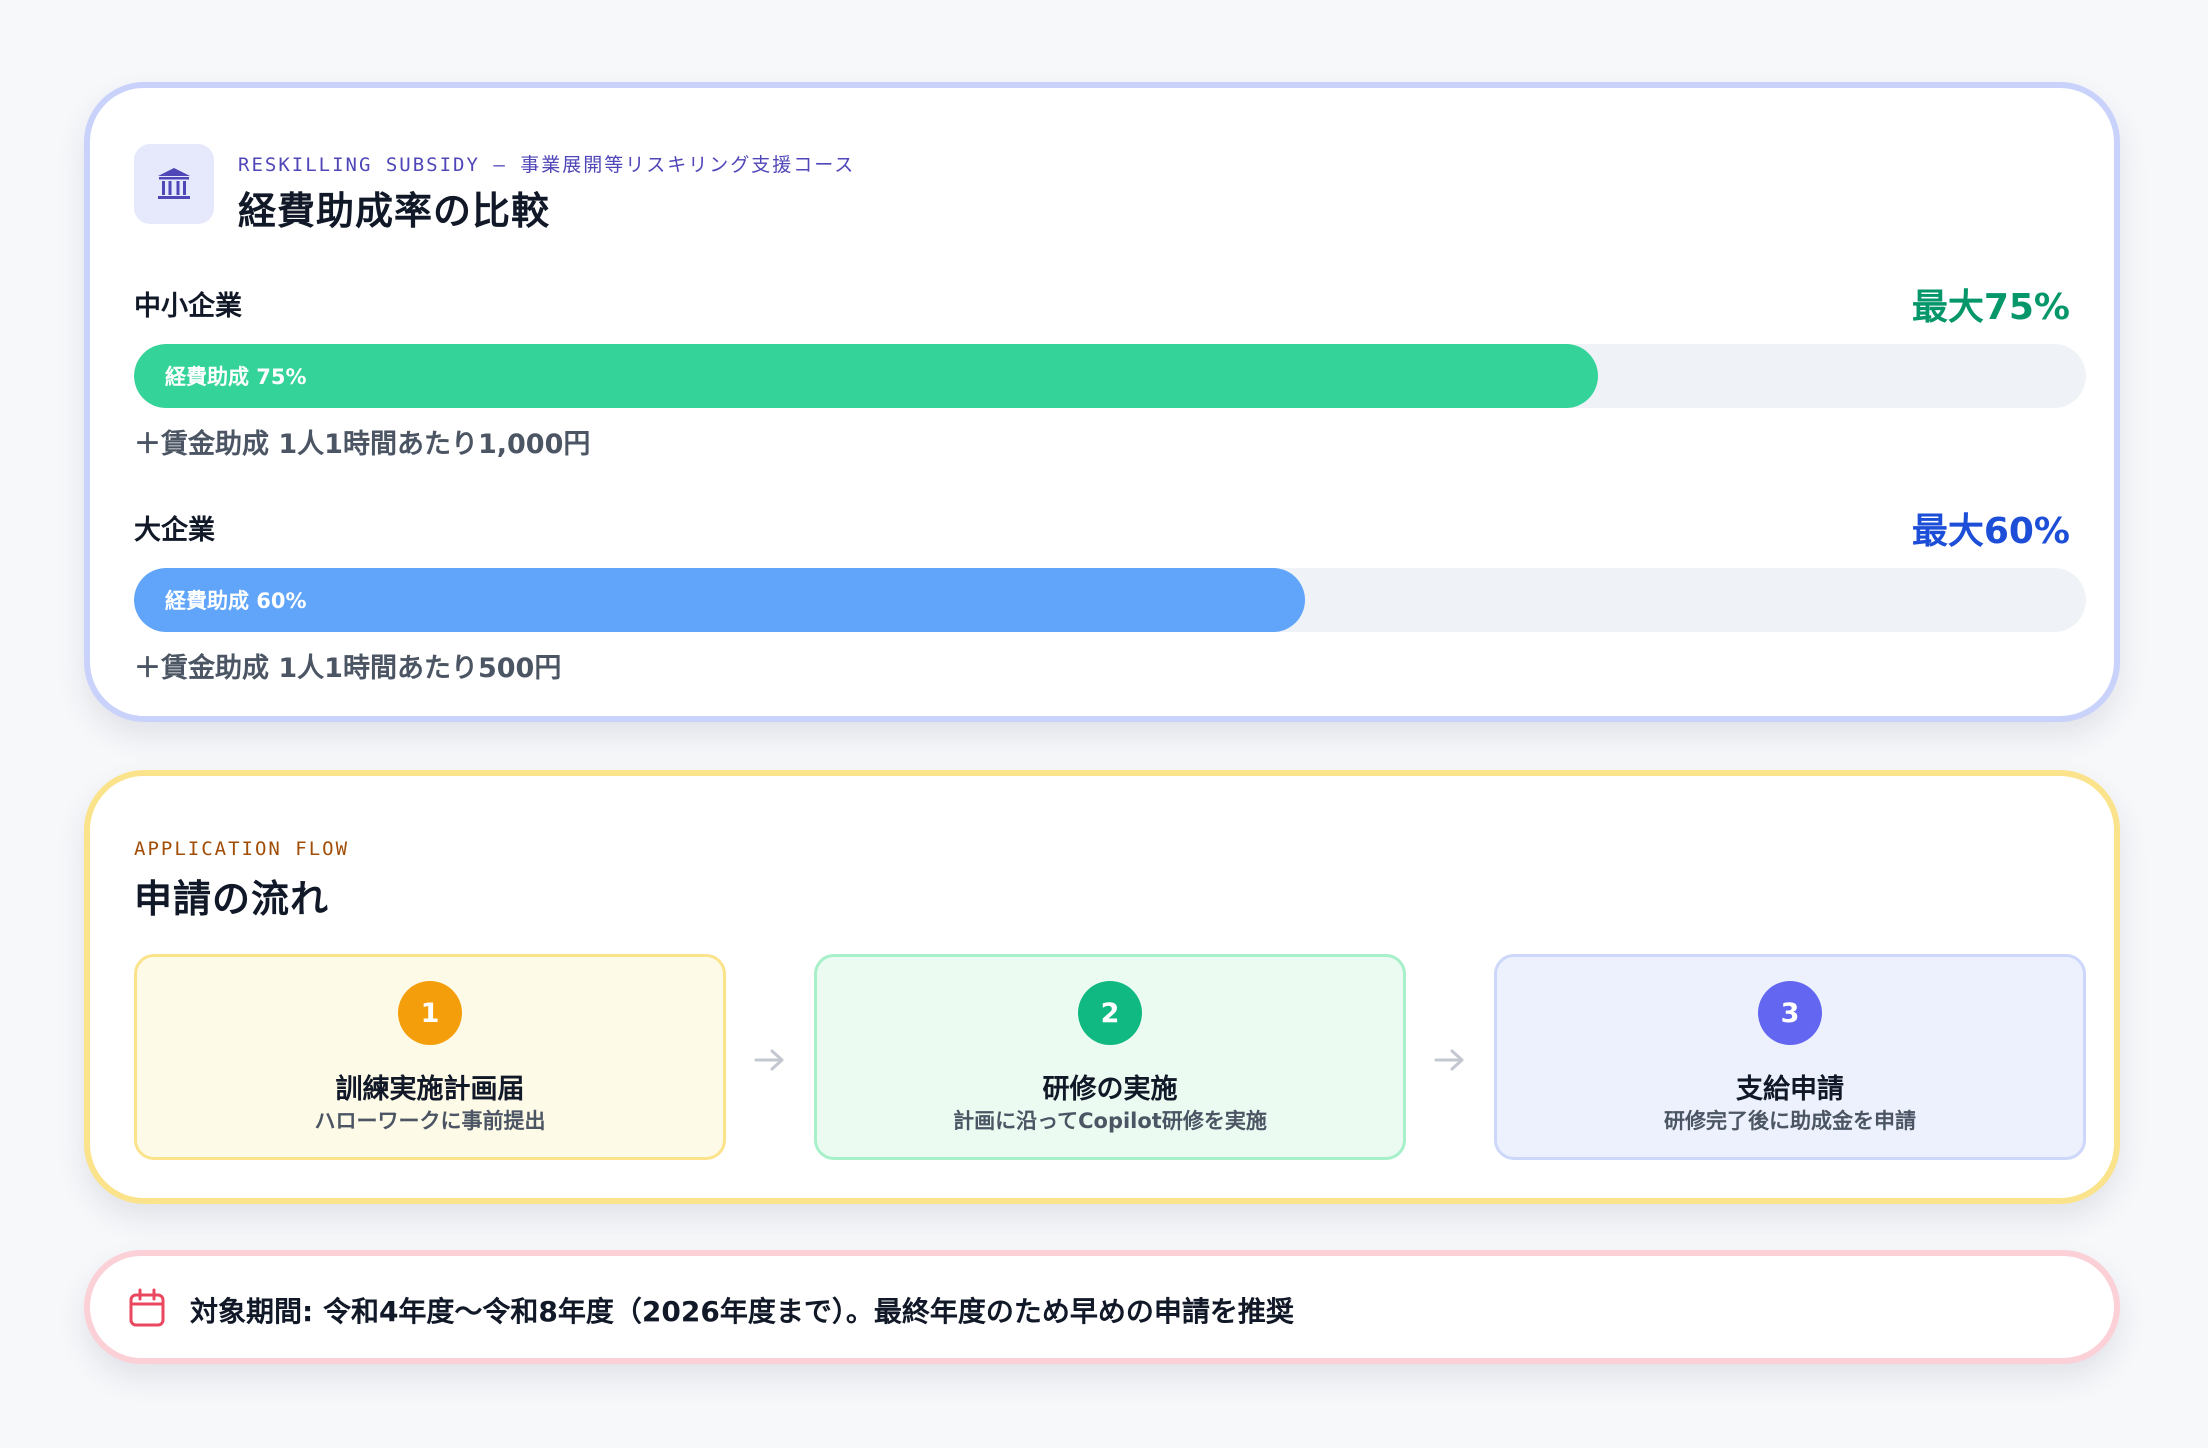  Describe the element at coordinates (174, 184) in the screenshot. I see `bank-icon` at that location.